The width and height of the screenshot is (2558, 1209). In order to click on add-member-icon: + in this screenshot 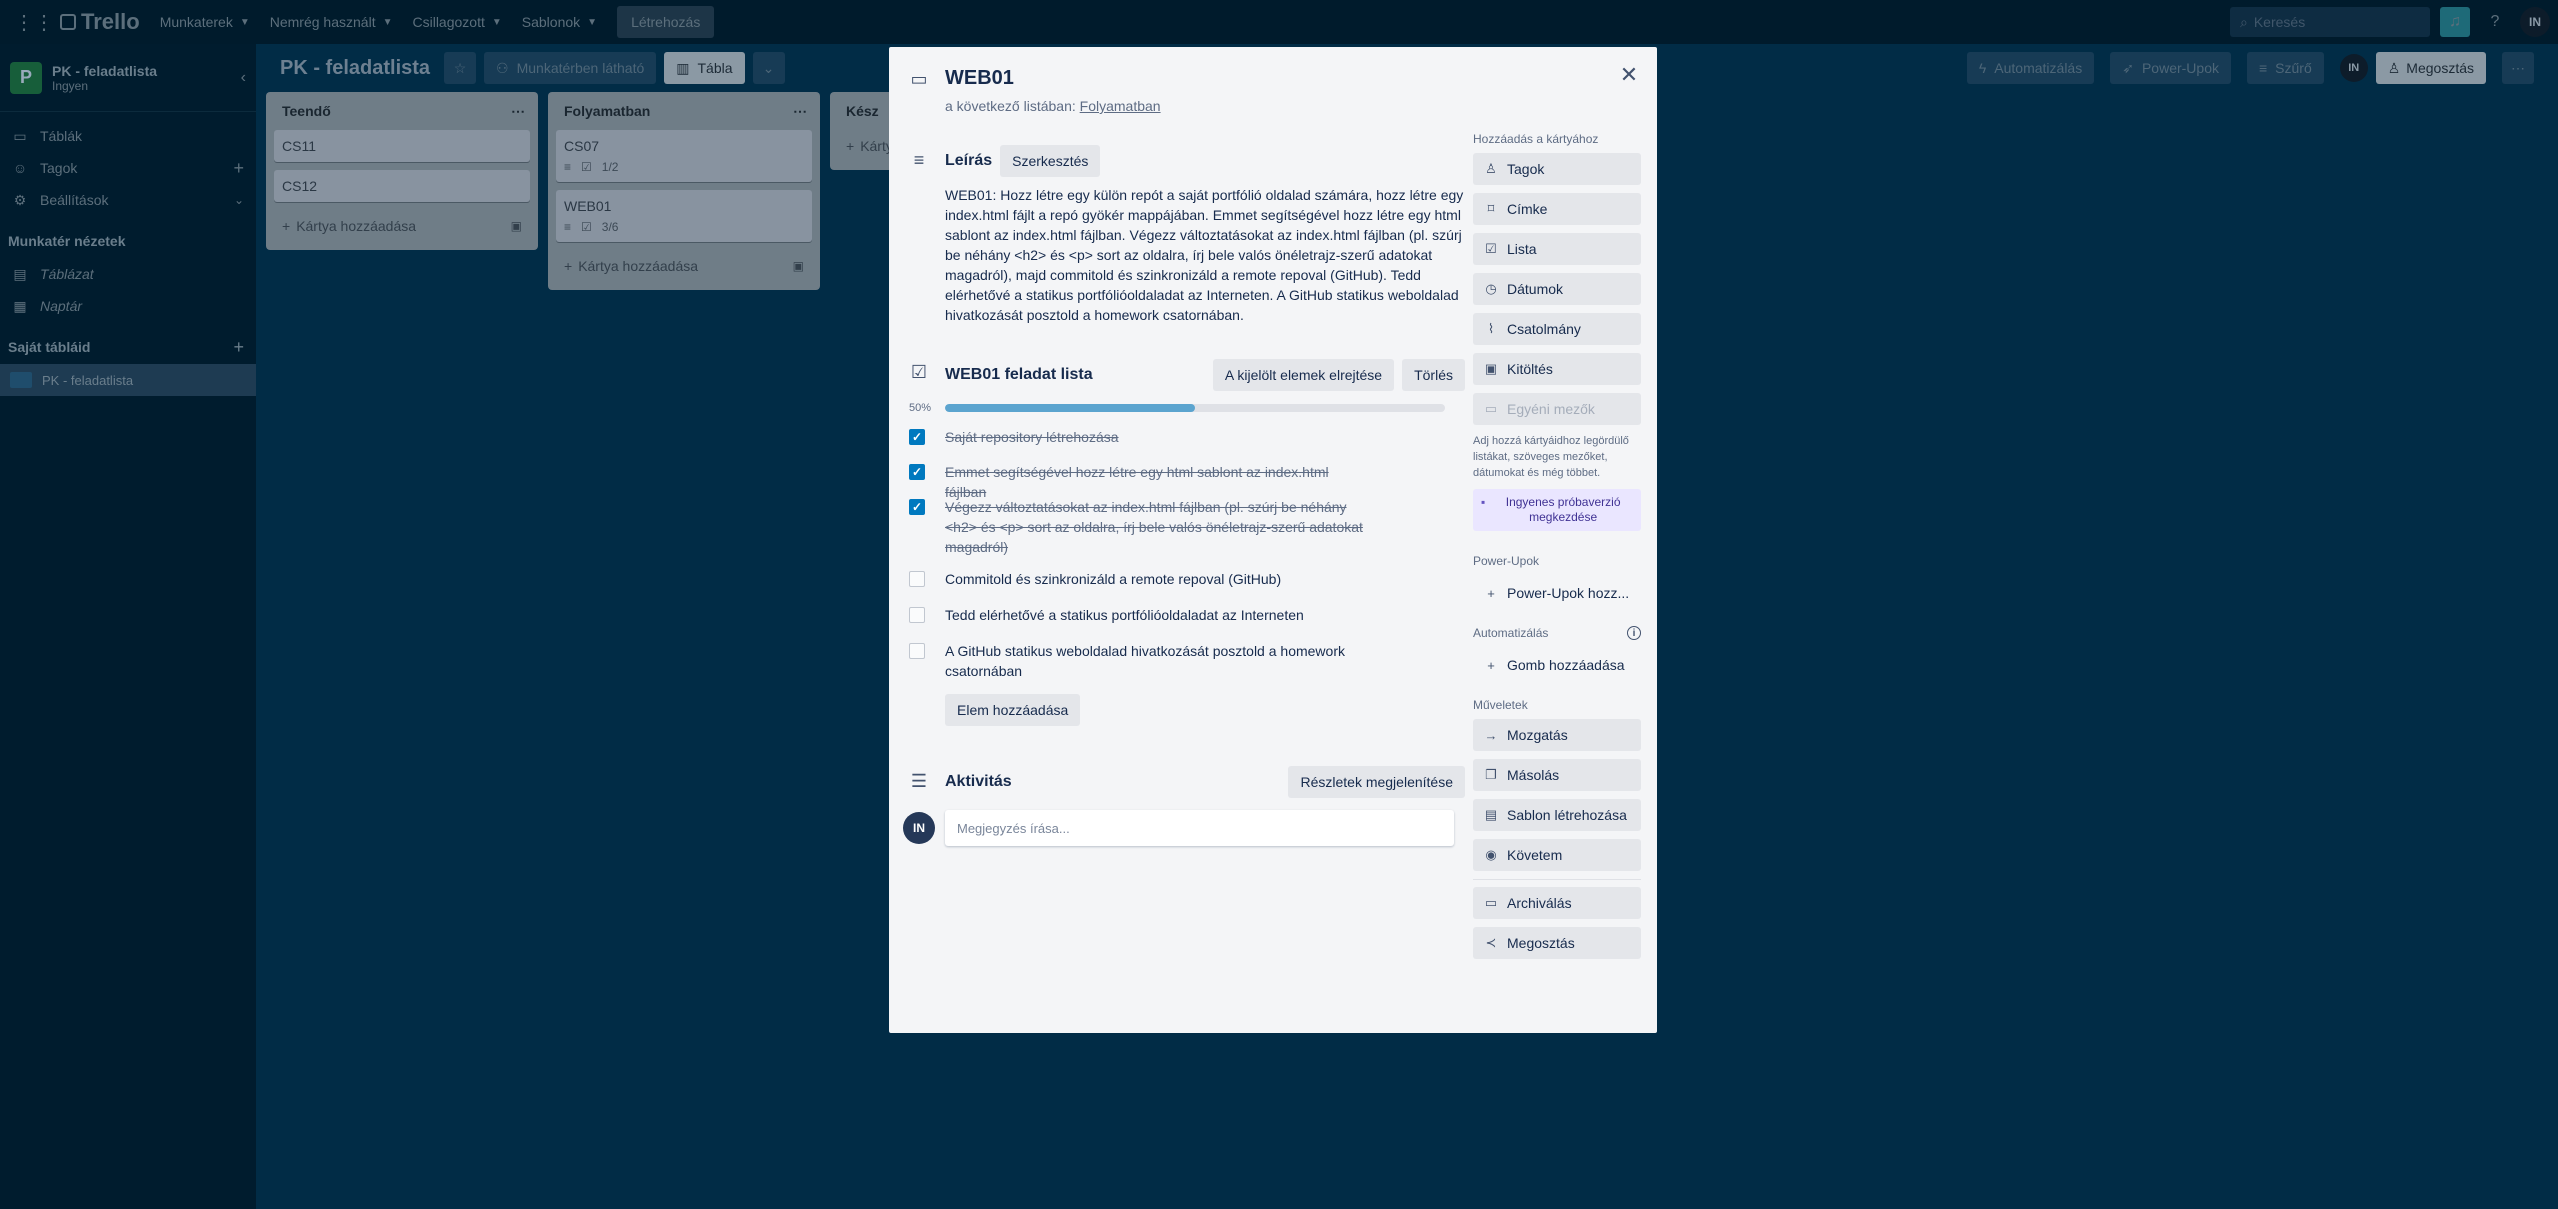, I will do `click(238, 168)`.